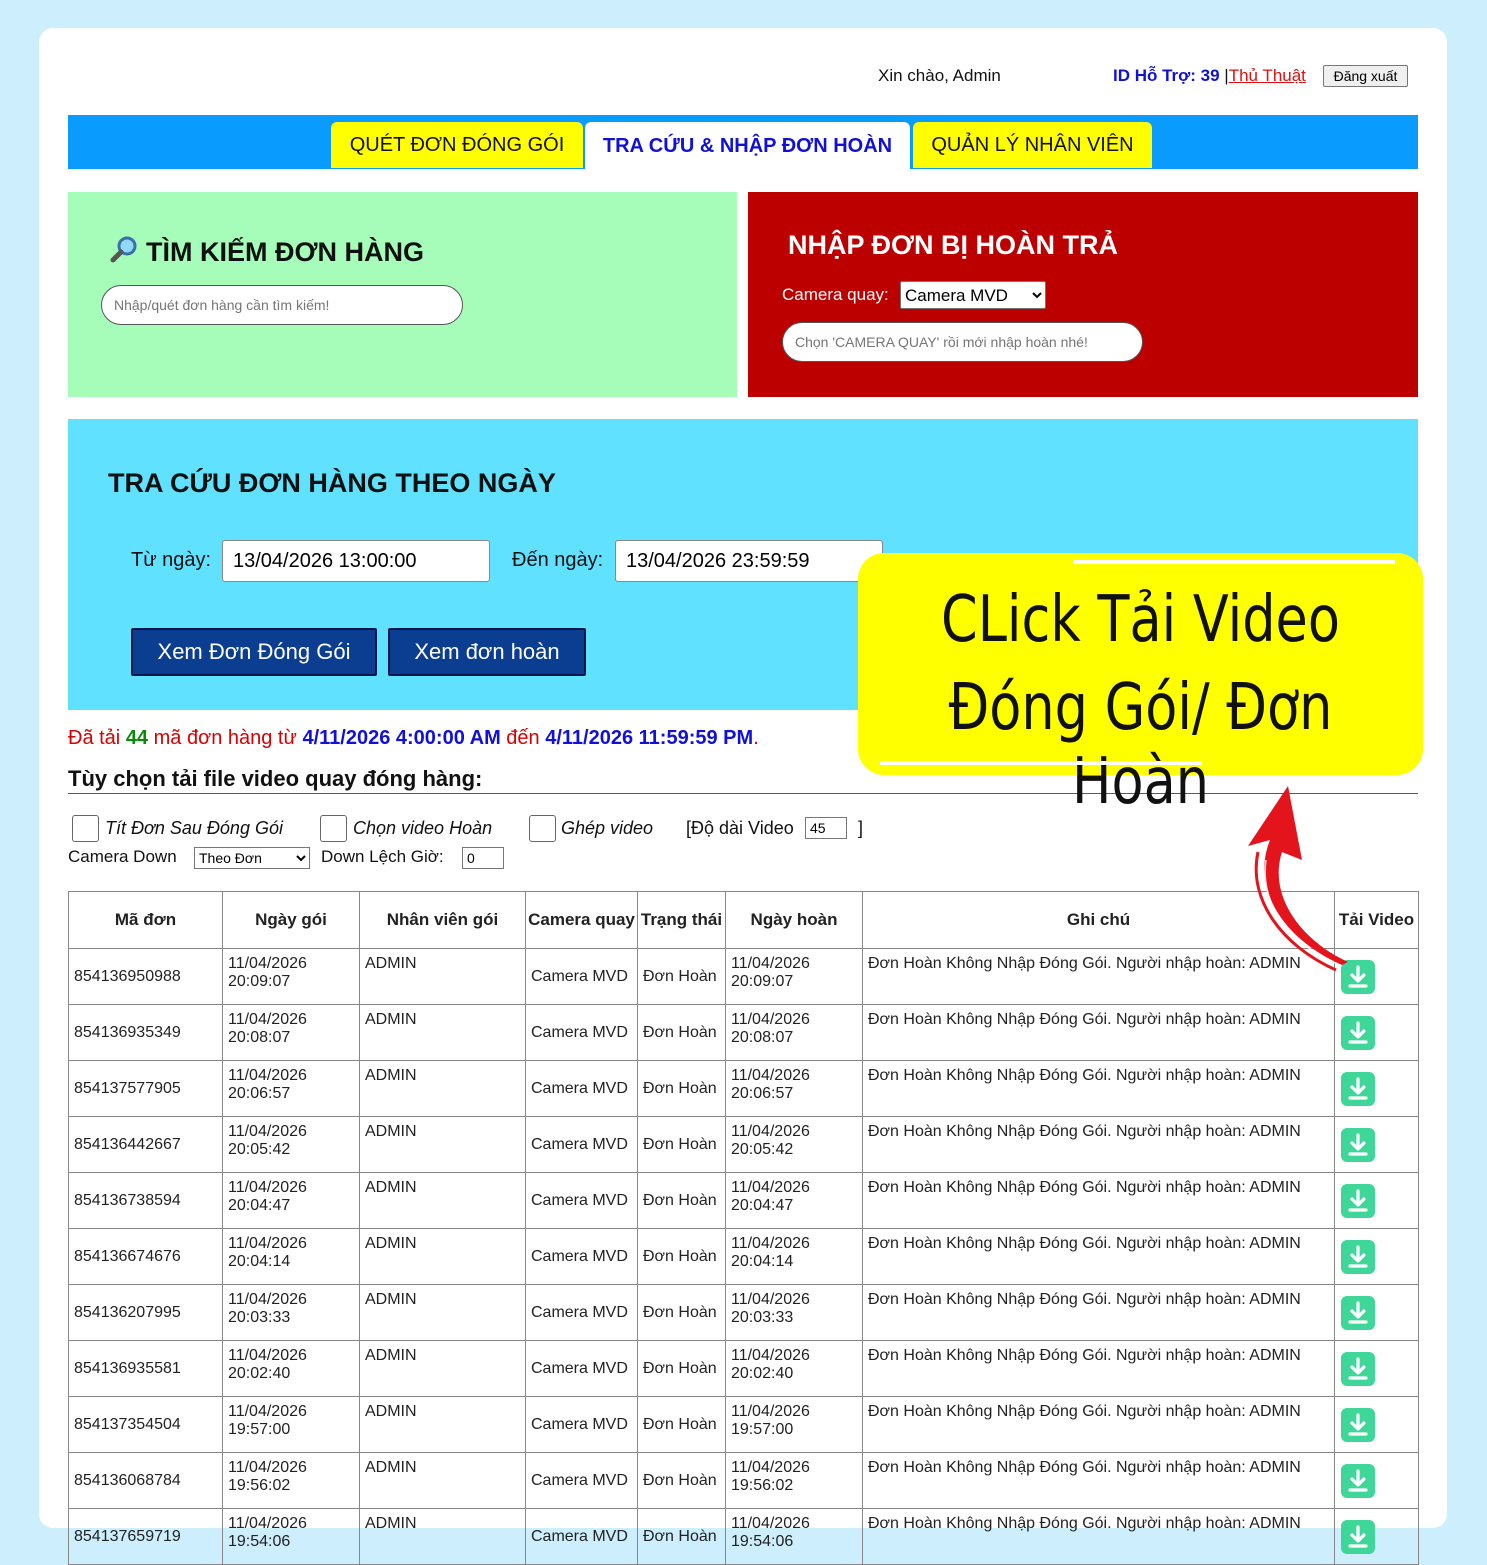 This screenshot has width=1487, height=1565. What do you see at coordinates (794, 920) in the screenshot?
I see `col-return-date: Ngày hoàn` at bounding box center [794, 920].